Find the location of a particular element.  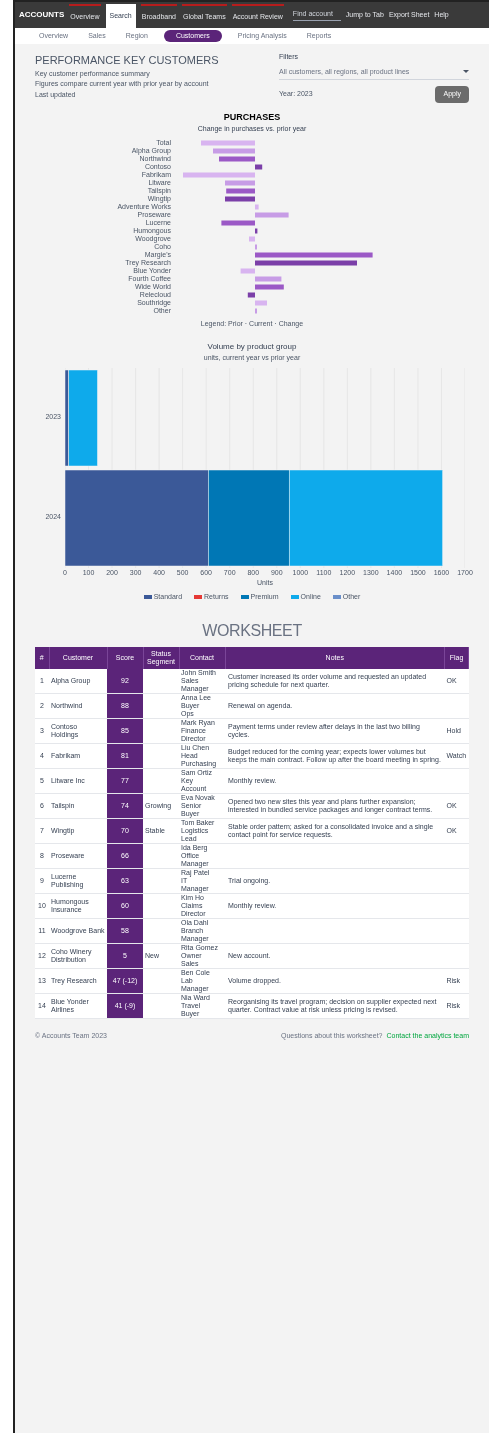

chart-title: Volume by product group is located at coordinates (252, 347).